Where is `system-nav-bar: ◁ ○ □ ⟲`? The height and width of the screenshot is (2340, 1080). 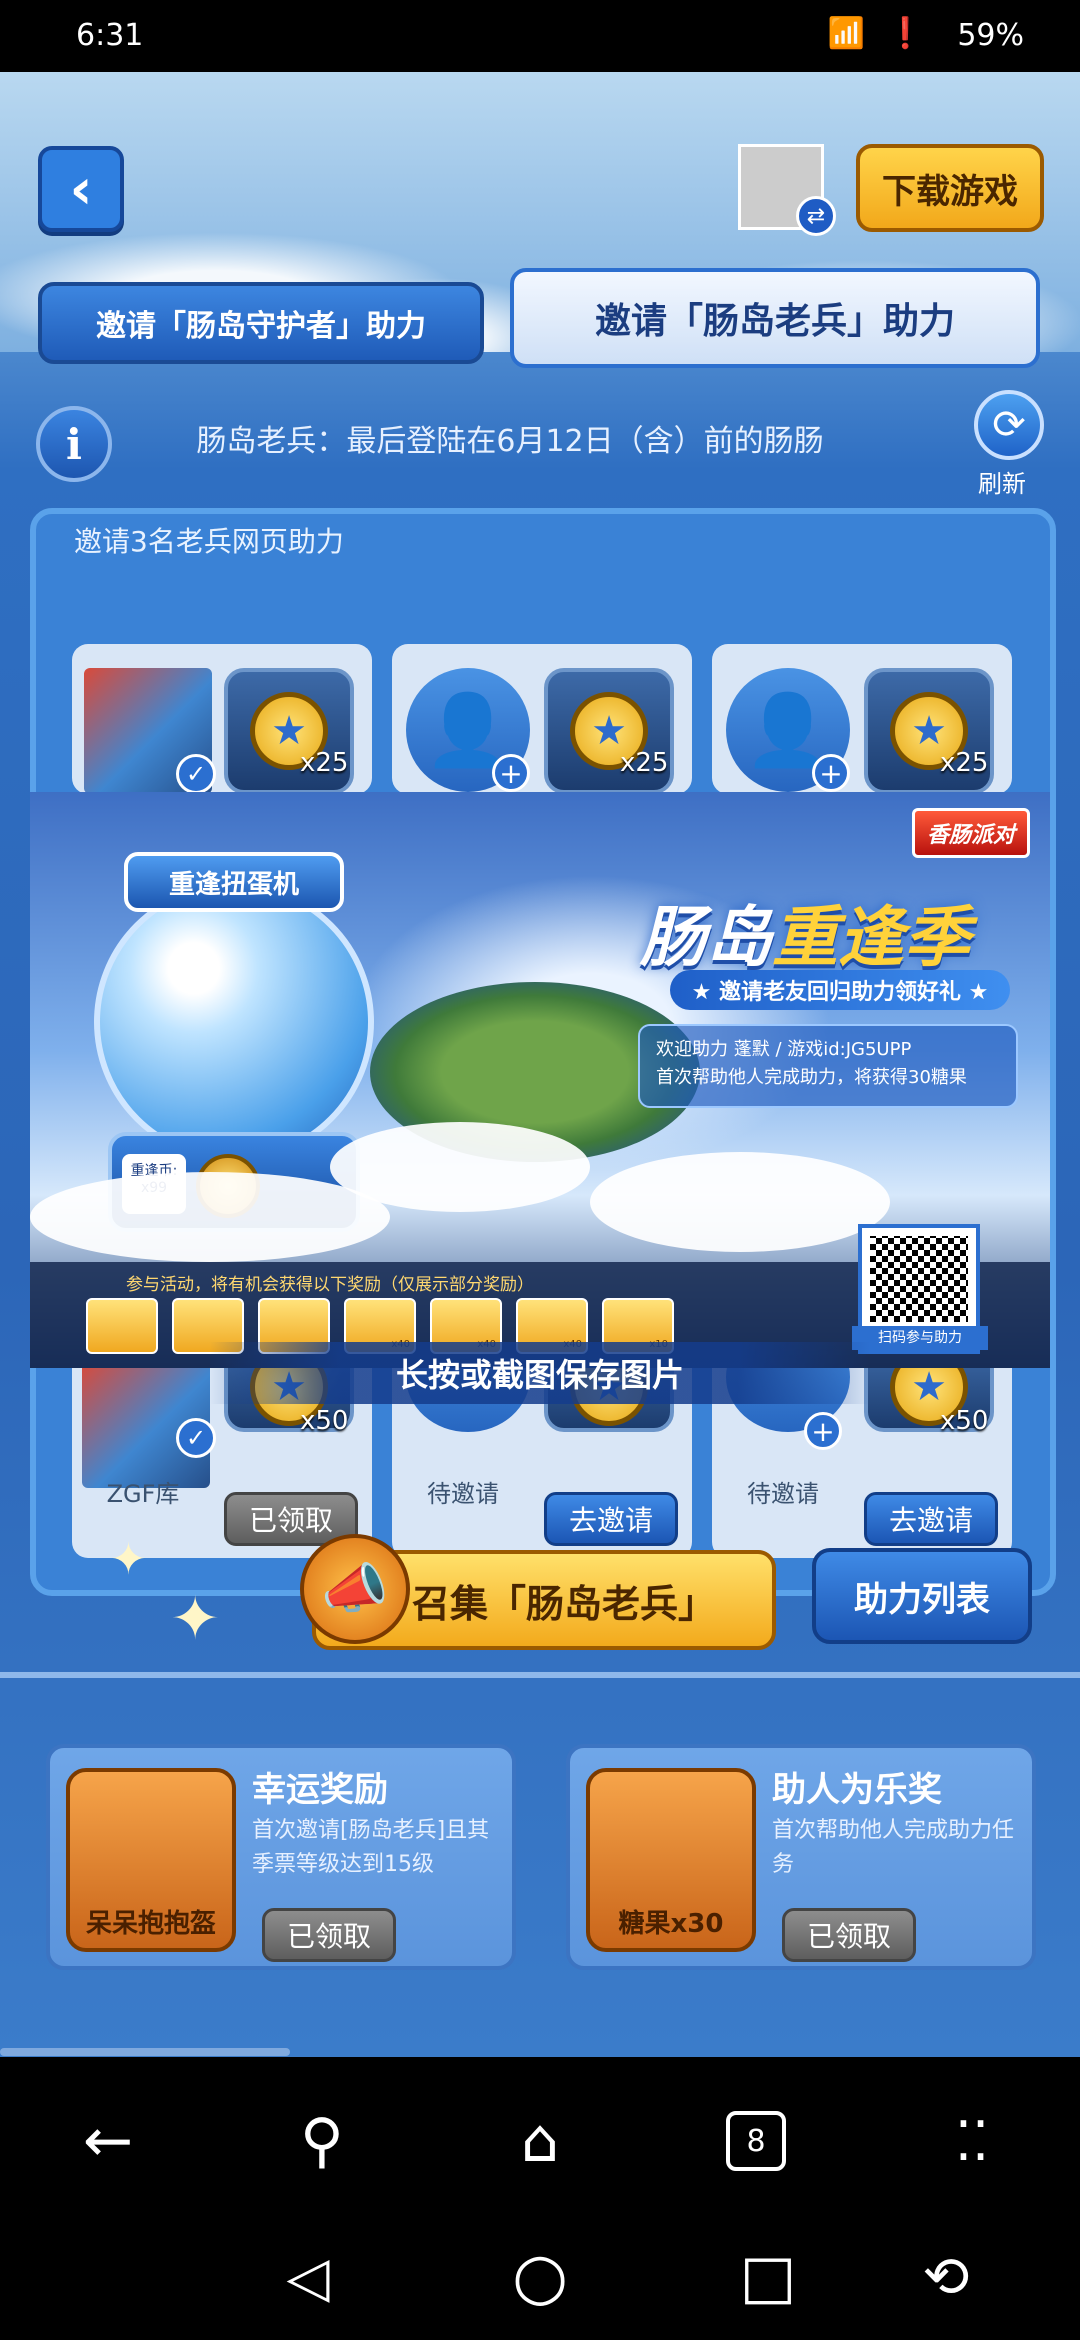
system-nav-bar: ◁ ○ □ ⟲ is located at coordinates (540, 2282).